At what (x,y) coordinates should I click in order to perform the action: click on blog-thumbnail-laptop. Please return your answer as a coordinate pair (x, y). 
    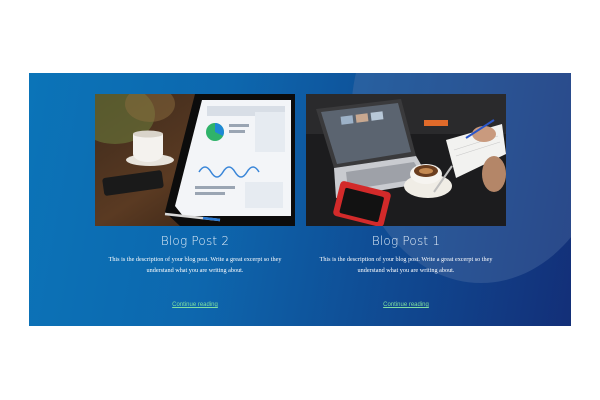
    Looking at the image, I should click on (406, 160).